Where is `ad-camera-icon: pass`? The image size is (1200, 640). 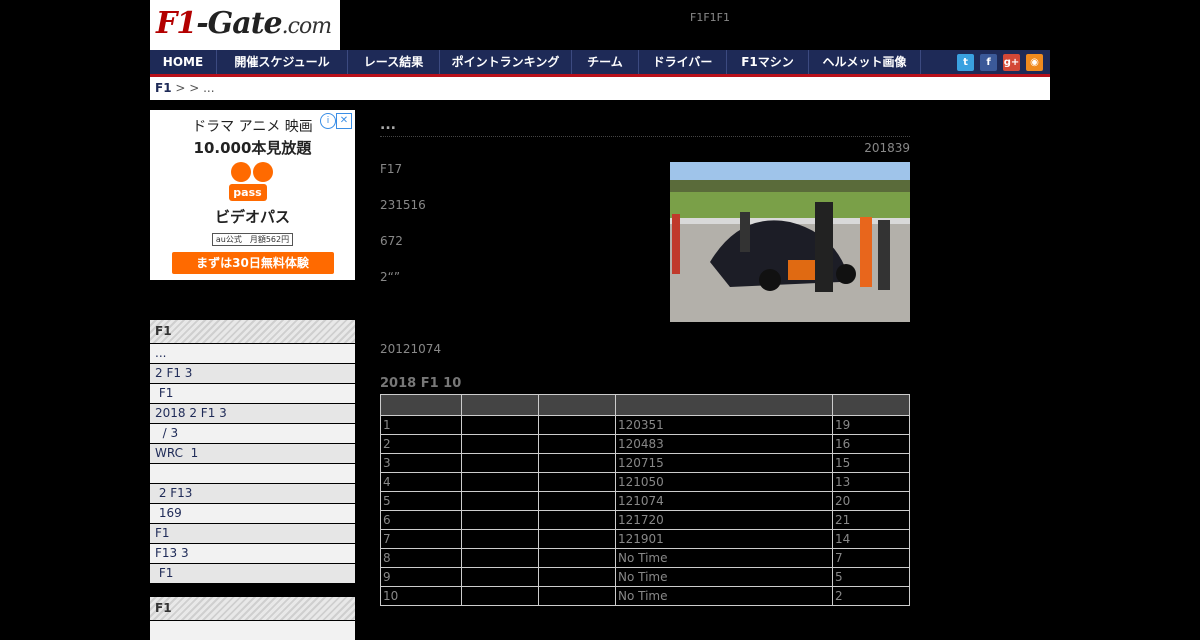
ad-camera-icon: pass is located at coordinates (253, 184).